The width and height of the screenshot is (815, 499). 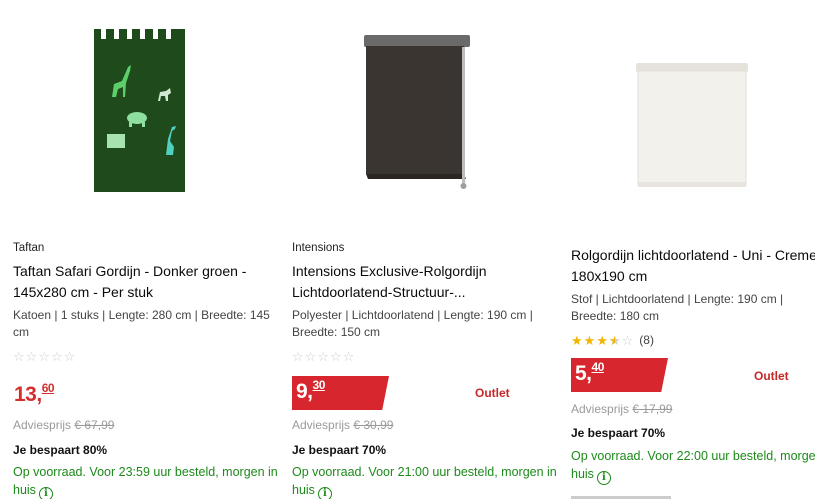 What do you see at coordinates (64, 425) in the screenshot?
I see `list-price: Adviesprijs € 67,99` at bounding box center [64, 425].